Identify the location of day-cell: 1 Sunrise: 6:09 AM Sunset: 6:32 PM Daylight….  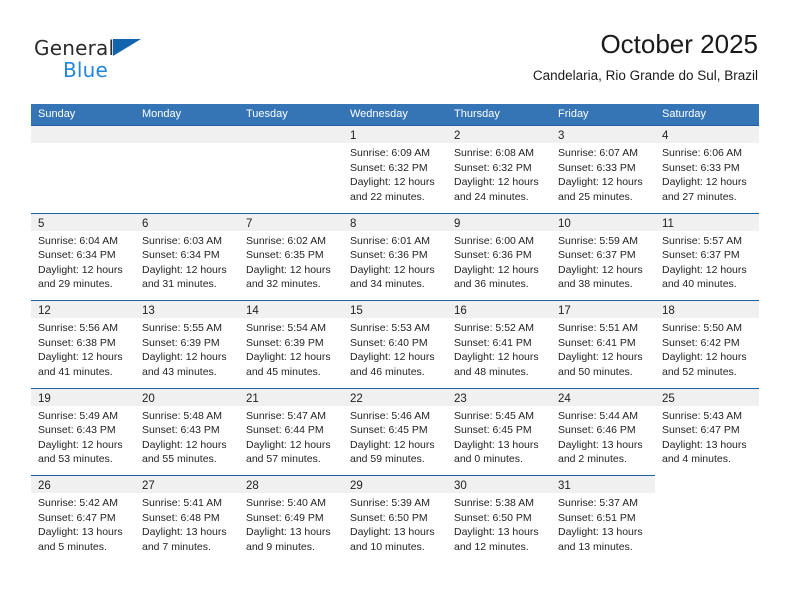
(395, 169).